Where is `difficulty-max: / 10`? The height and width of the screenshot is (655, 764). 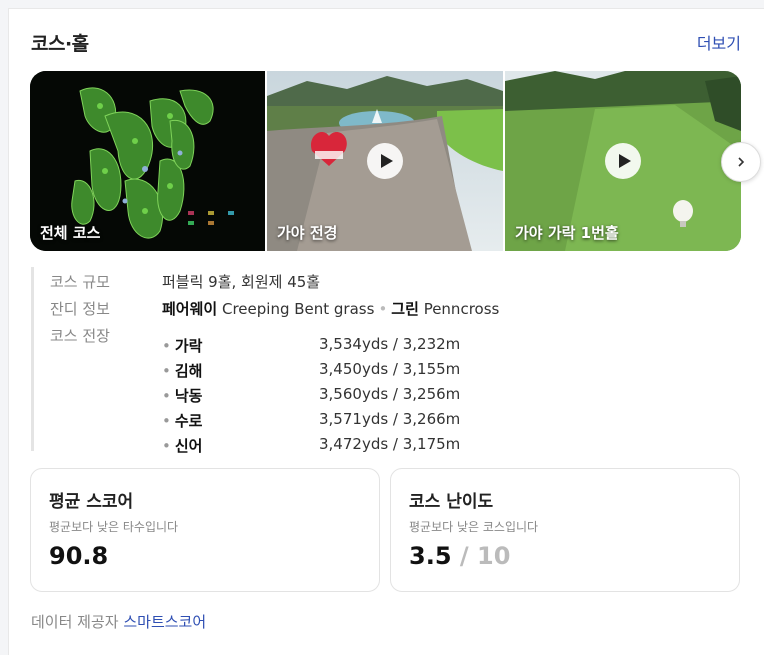 difficulty-max: / 10 is located at coordinates (485, 556).